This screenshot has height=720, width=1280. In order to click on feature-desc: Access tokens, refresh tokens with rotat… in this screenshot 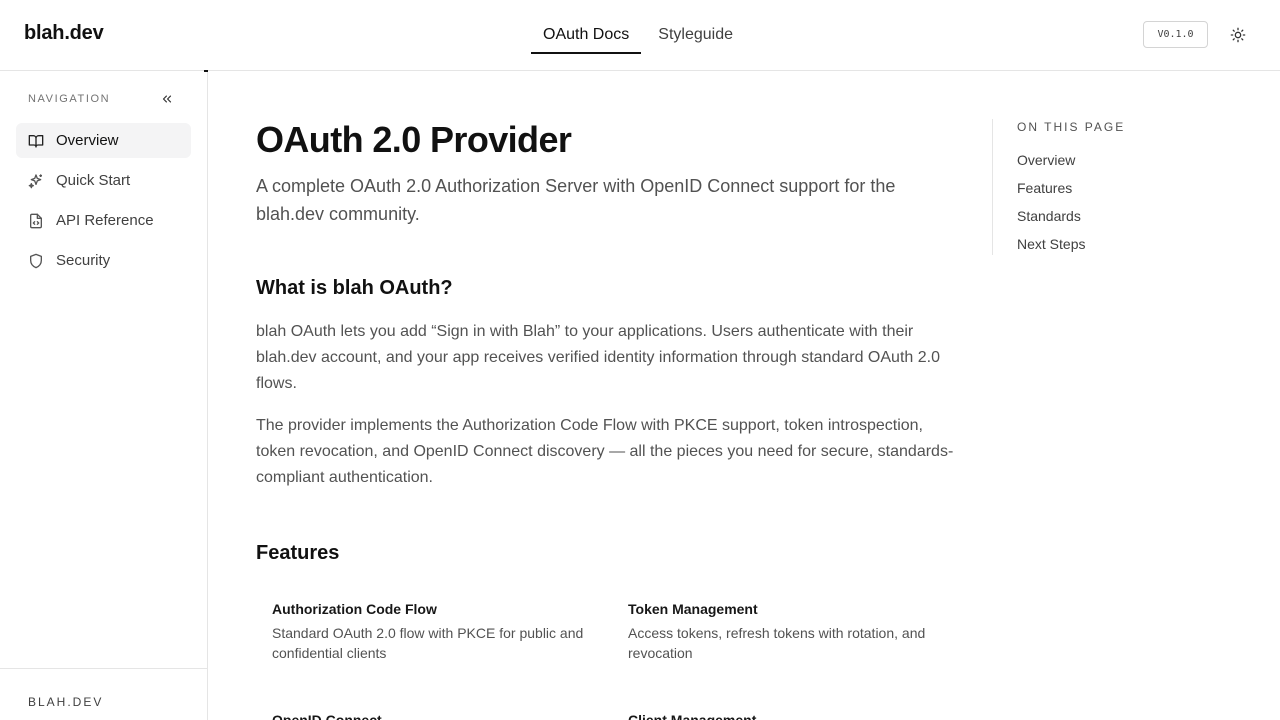, I will do `click(777, 643)`.